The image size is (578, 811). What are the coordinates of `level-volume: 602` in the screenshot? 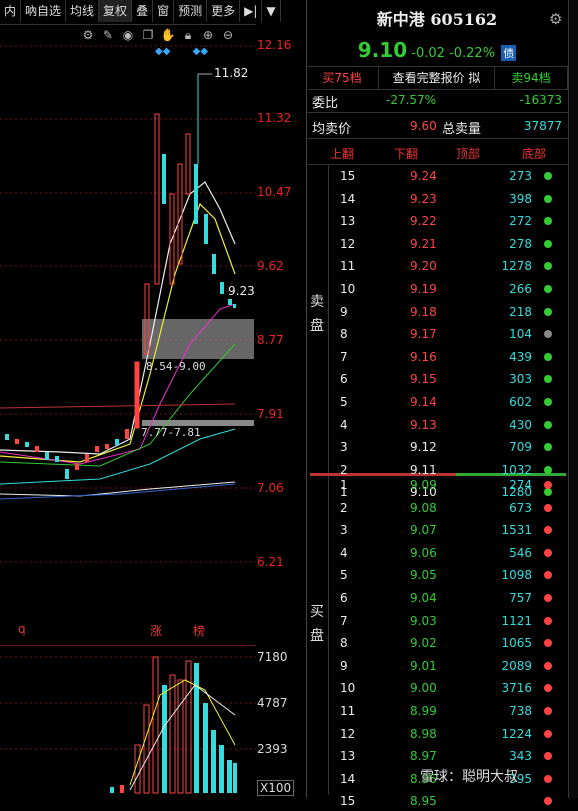 It's located at (520, 402).